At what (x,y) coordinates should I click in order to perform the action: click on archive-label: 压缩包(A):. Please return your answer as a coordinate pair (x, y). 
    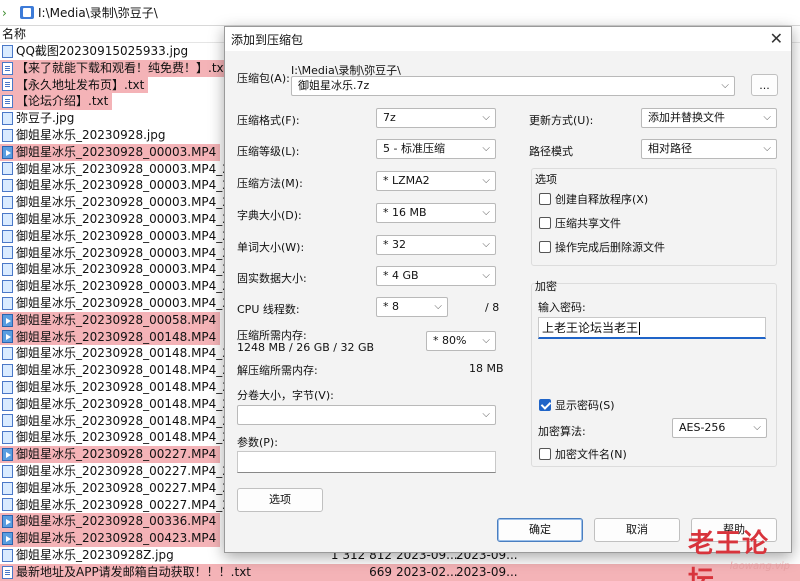
    Looking at the image, I should click on (263, 78).